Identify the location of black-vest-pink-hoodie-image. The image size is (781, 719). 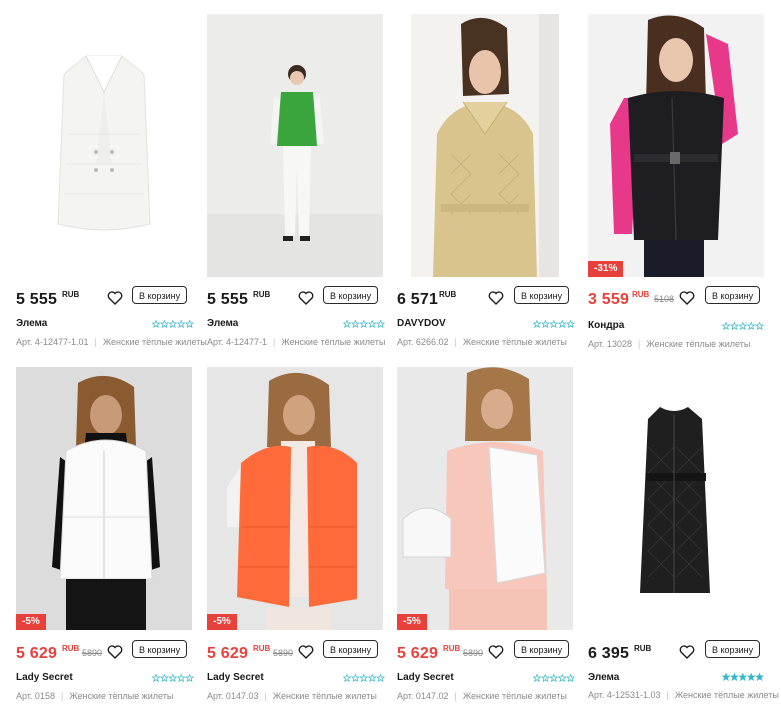
(676, 145).